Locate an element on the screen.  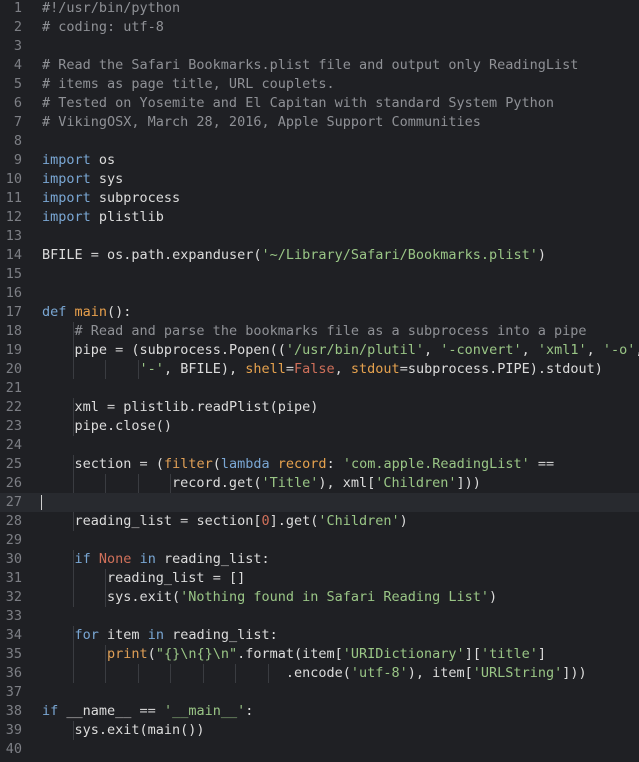
code-token: filter is located at coordinates (188, 464).